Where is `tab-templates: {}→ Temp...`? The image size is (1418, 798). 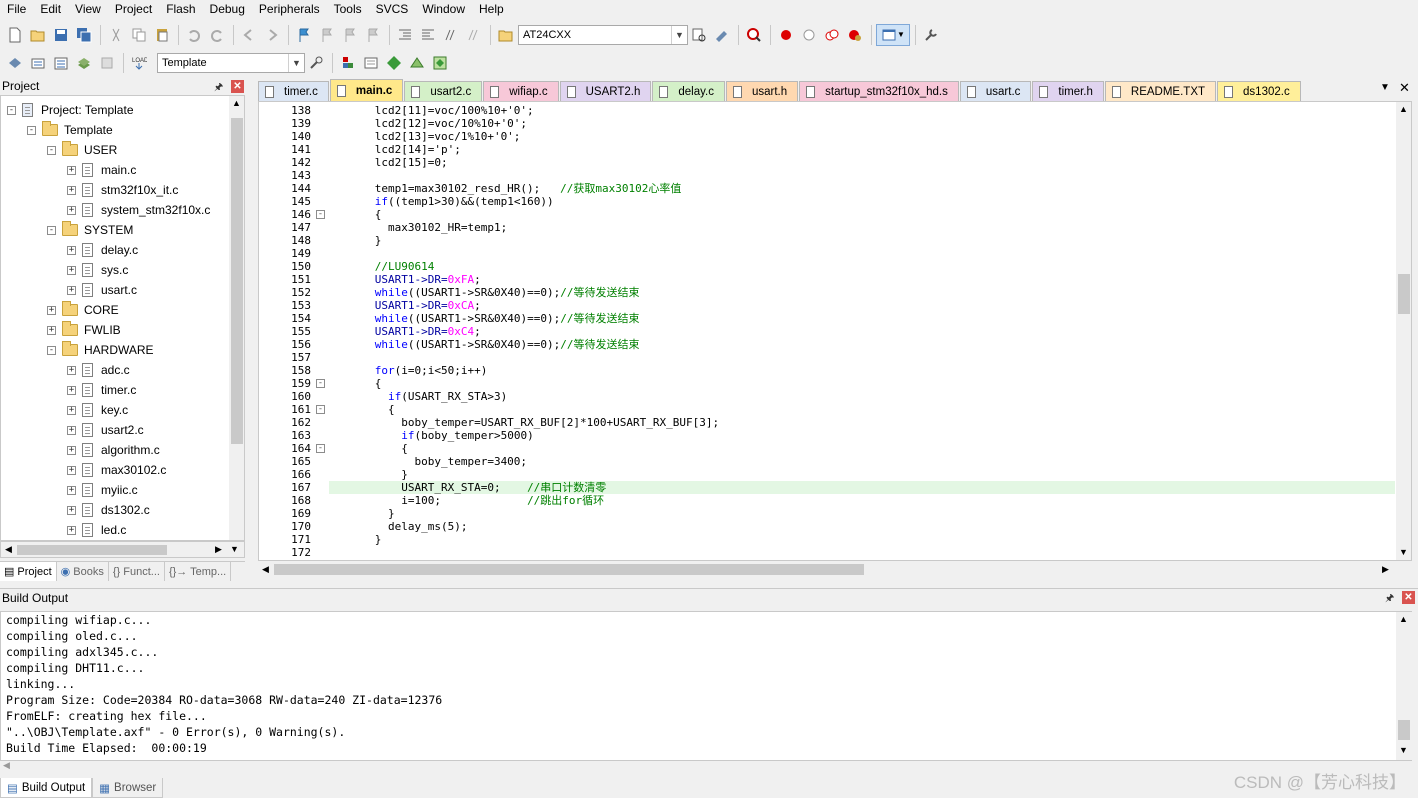
tab-templates: {}→ Temp... is located at coordinates (198, 571).